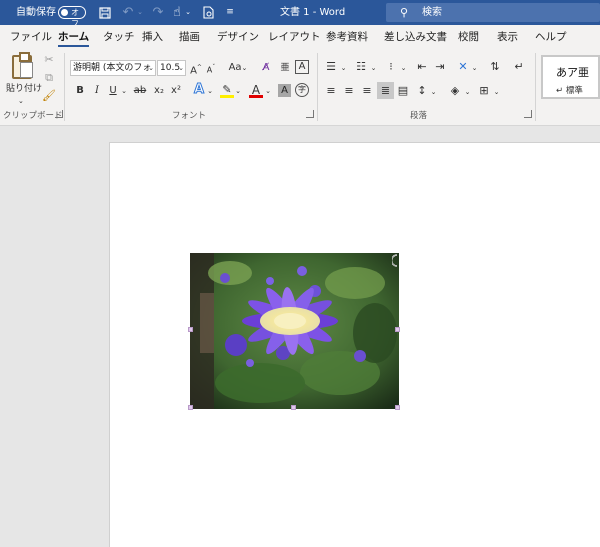  What do you see at coordinates (140, 12) in the screenshot?
I see `undo-dropdown-icon: ⌄` at bounding box center [140, 12].